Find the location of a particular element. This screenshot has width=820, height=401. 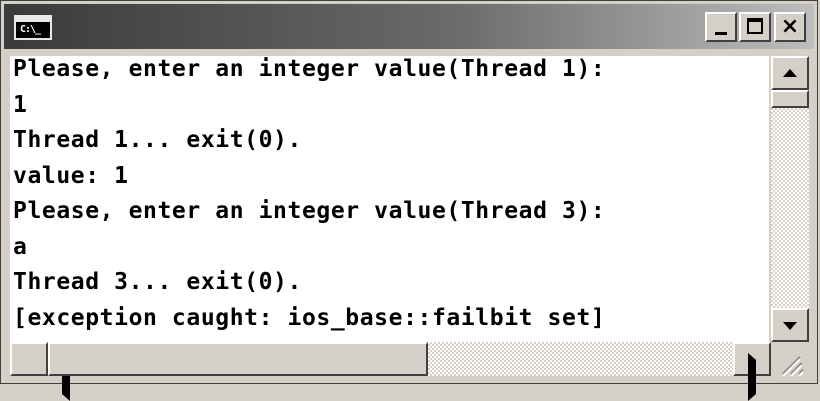

scroll-right-button is located at coordinates (752, 371).